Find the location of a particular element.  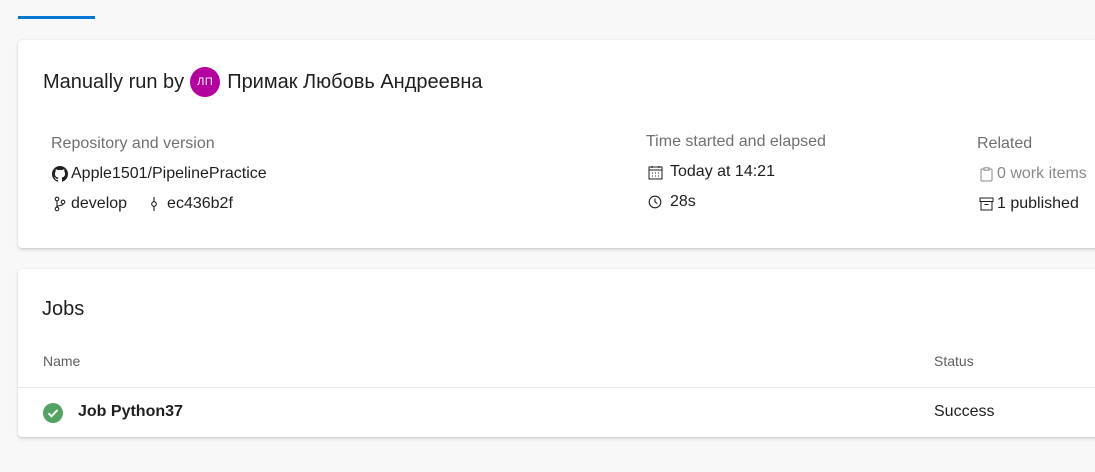

github-icon is located at coordinates (60, 174).